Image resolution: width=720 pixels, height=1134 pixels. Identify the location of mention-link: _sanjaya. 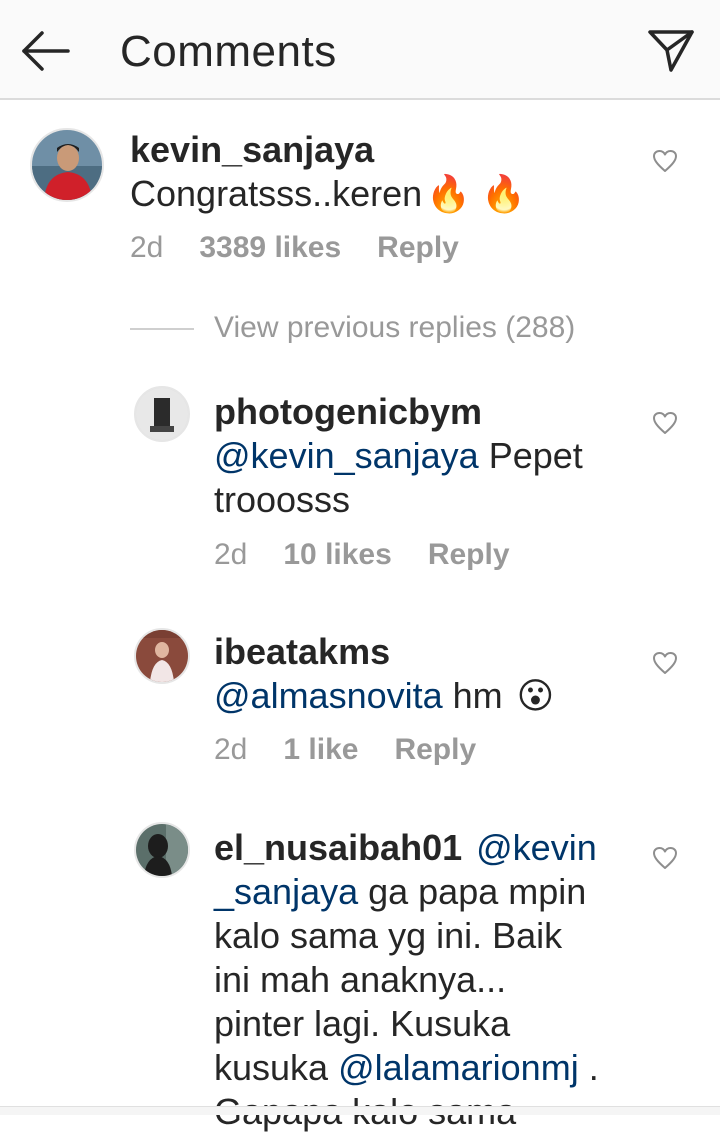
(286, 891).